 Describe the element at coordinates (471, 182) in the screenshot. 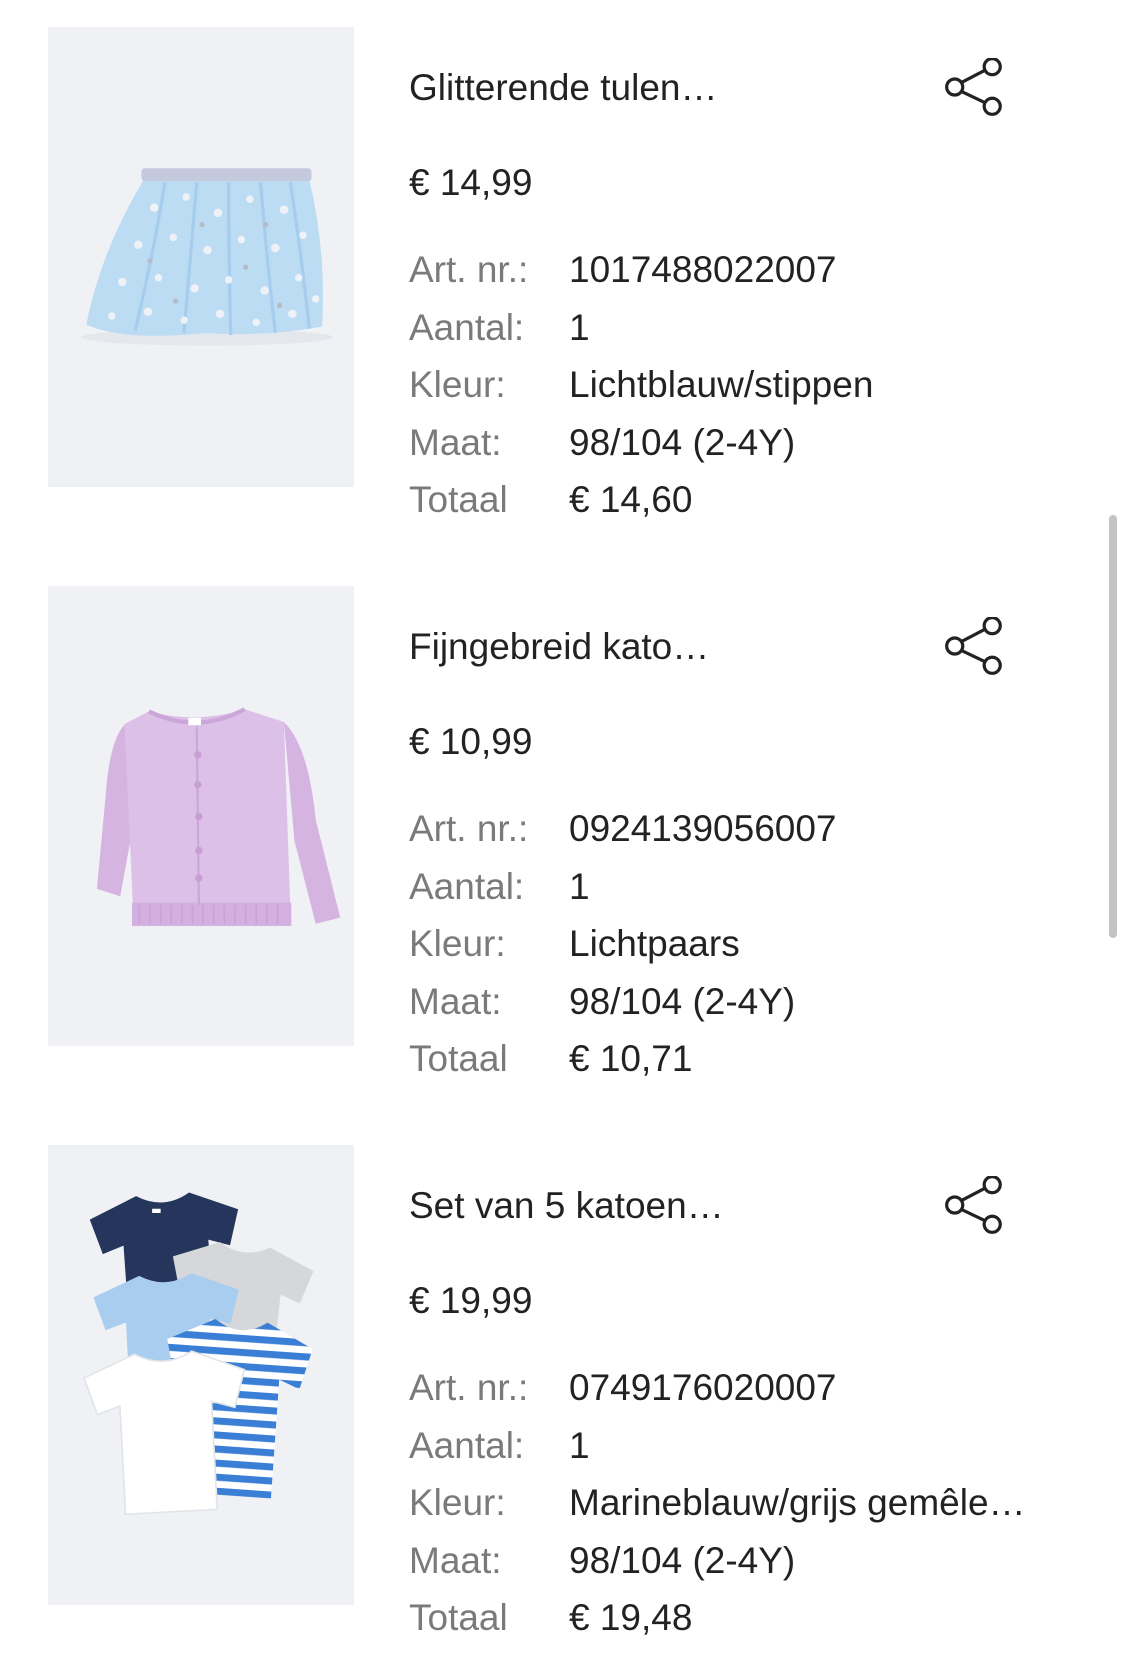

I see `product-price: € 14,99` at that location.